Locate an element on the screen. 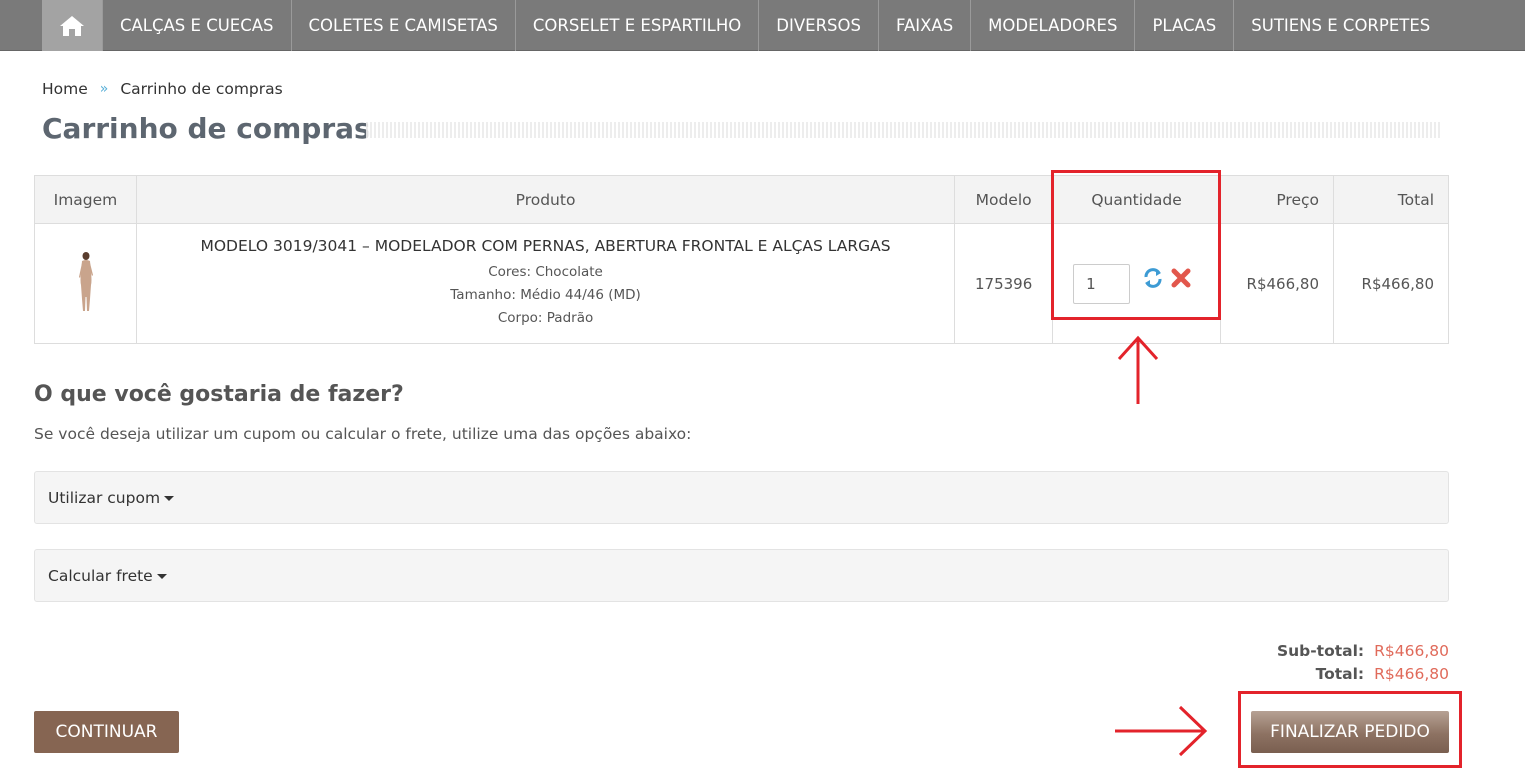  nav-item-faixas: FAIXAS is located at coordinates (925, 25).